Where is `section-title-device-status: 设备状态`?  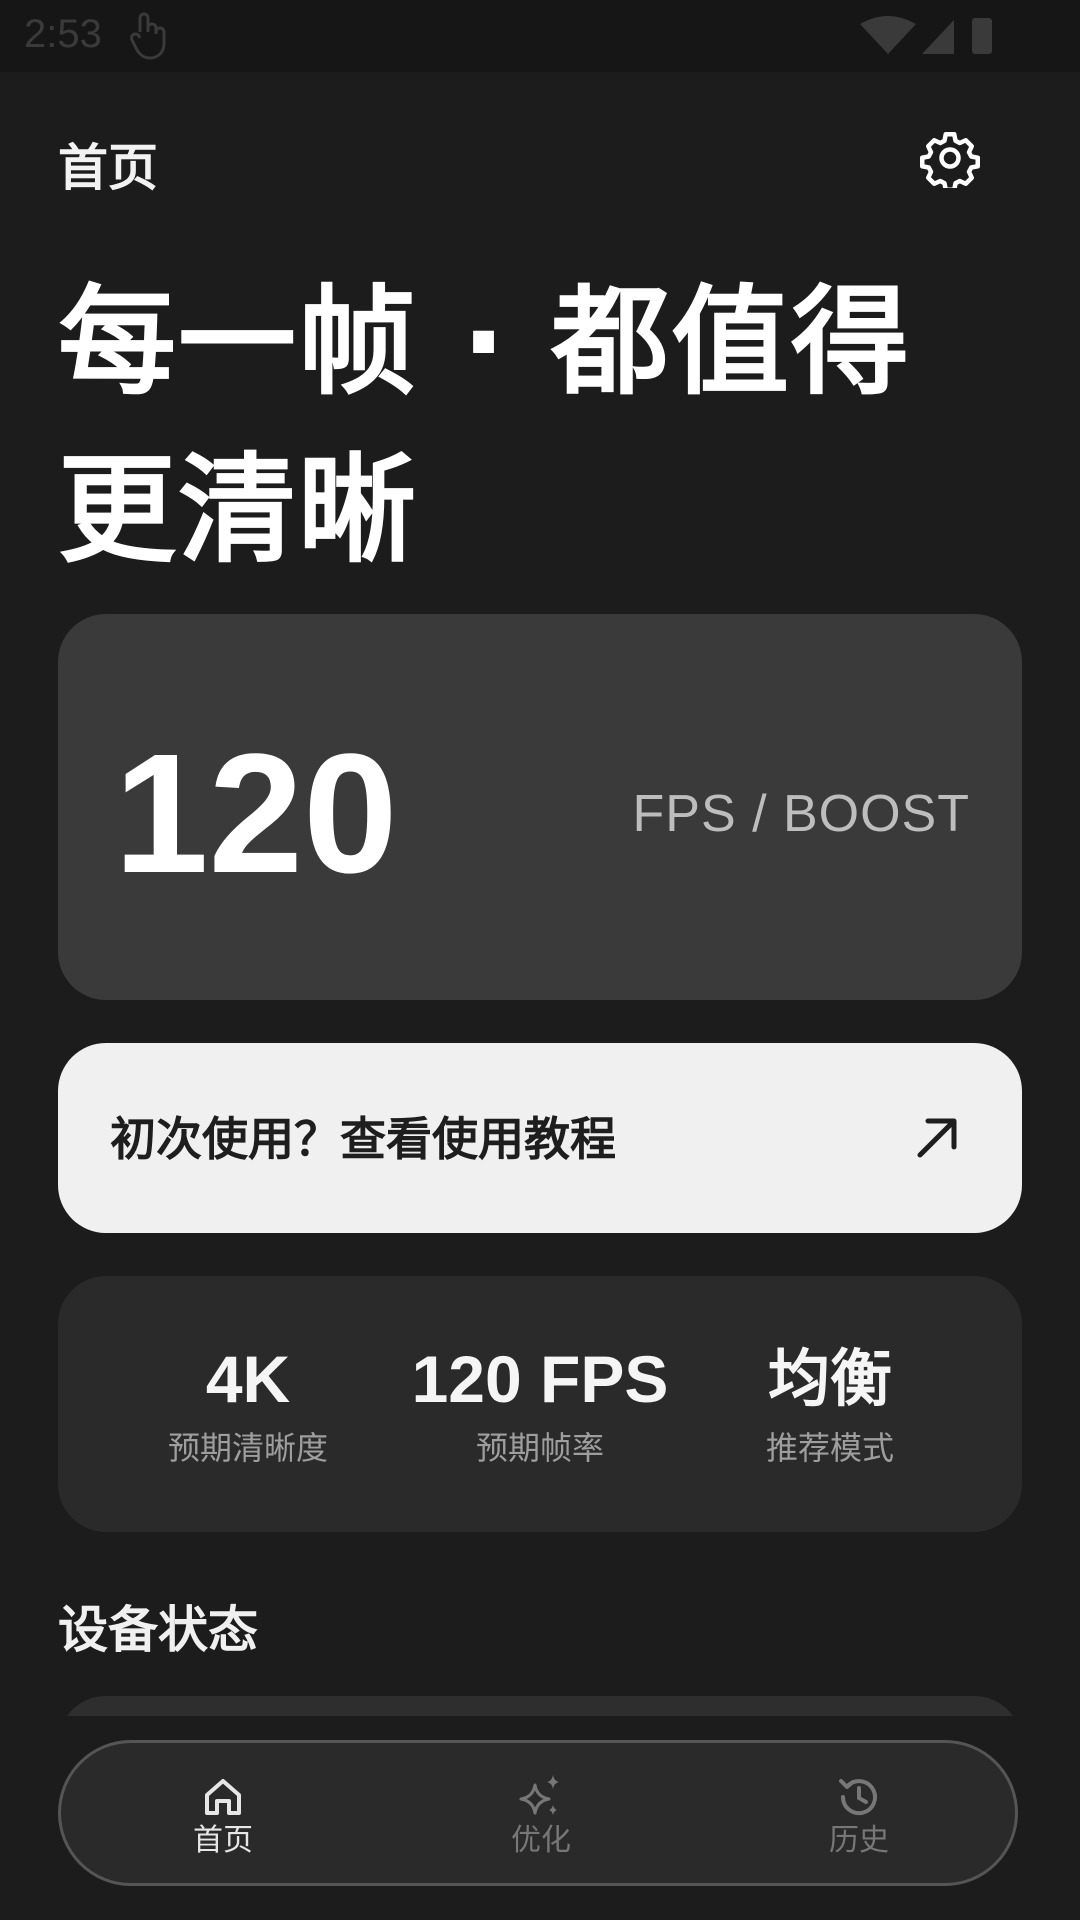
section-title-device-status: 设备状态 is located at coordinates (158, 1630).